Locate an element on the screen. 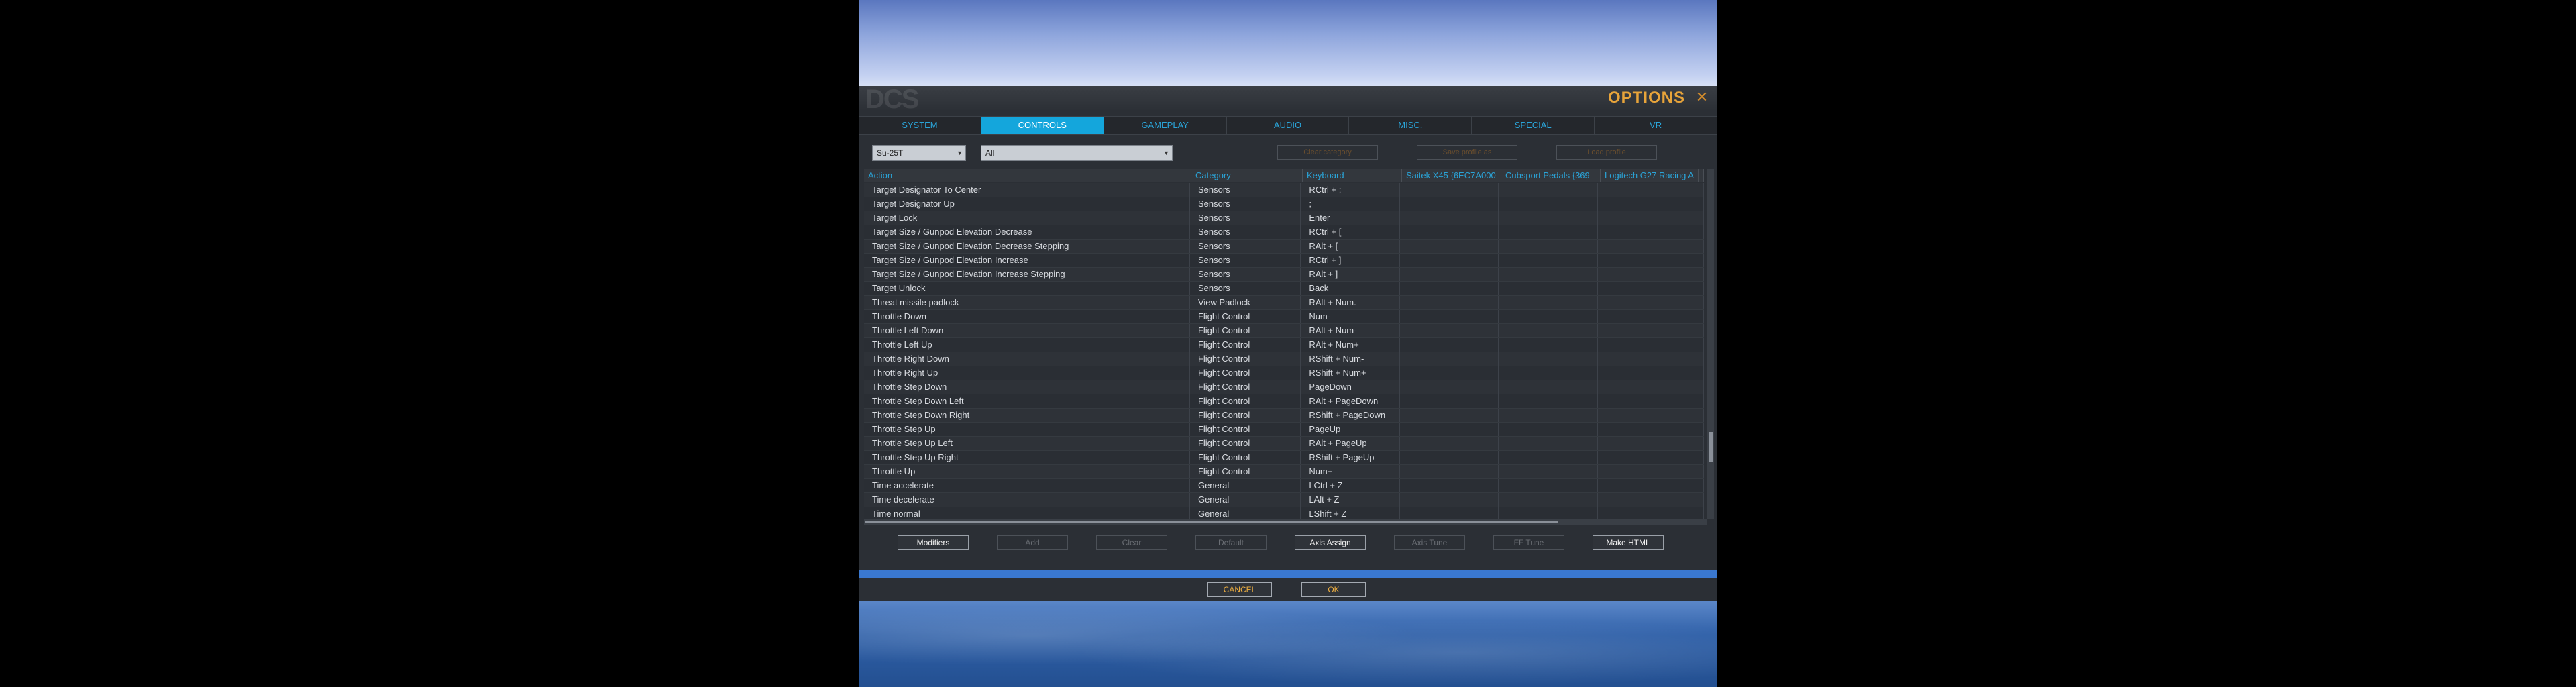 The height and width of the screenshot is (687, 2576). keyboard-cell: RShift + PageUp is located at coordinates (1350, 458).